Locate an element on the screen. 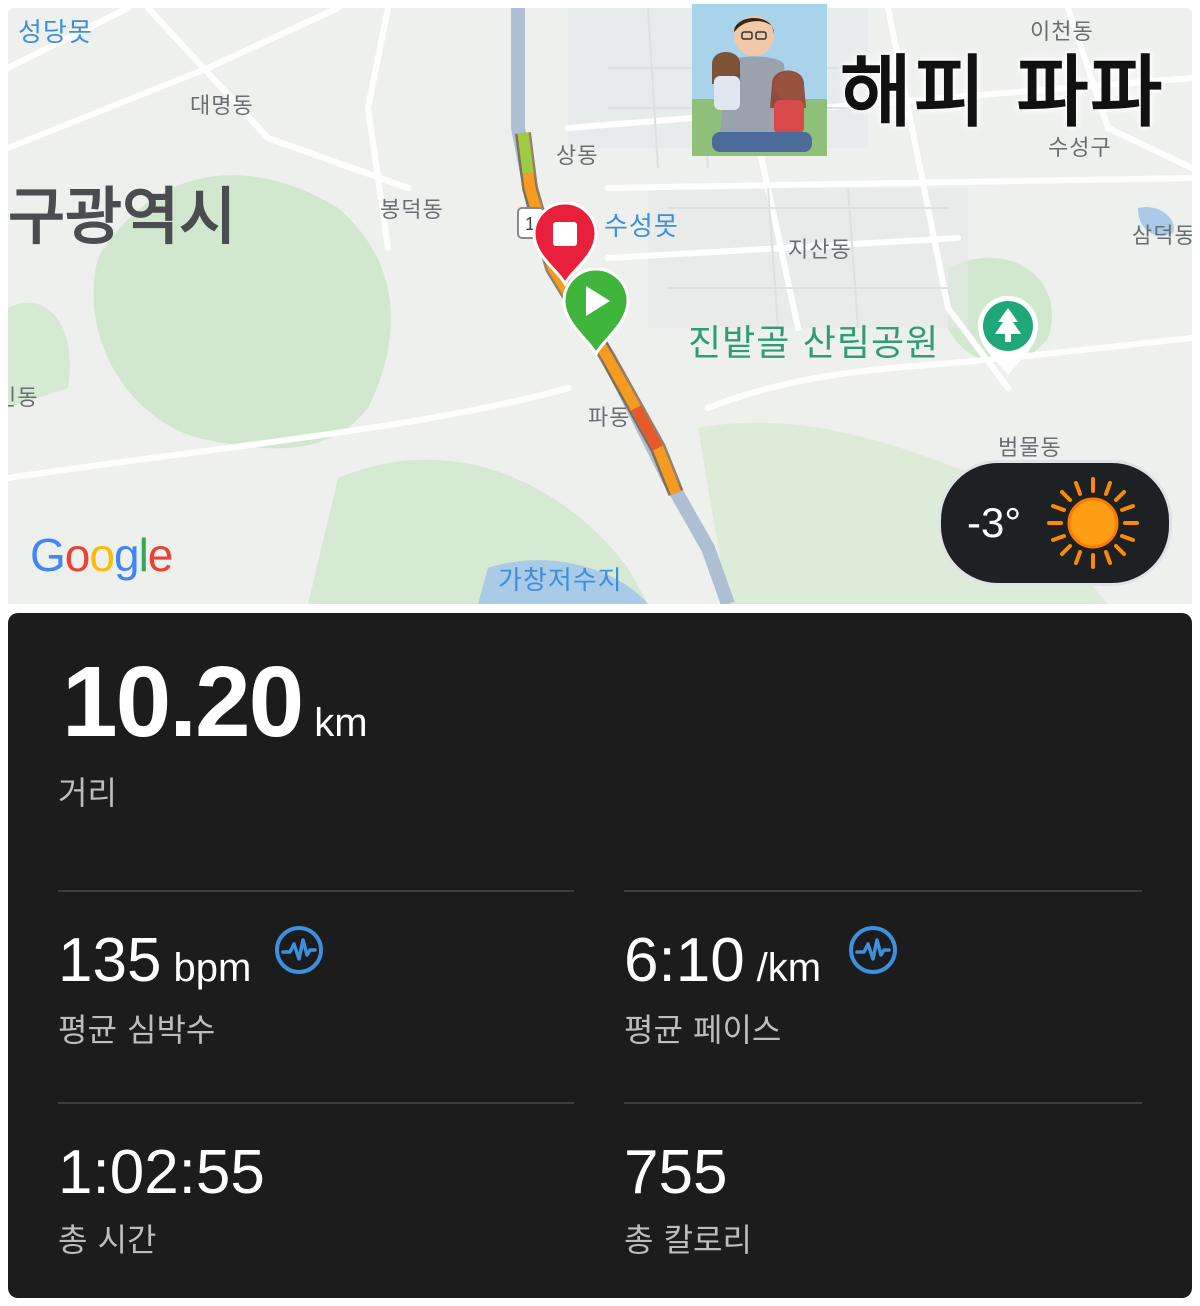 The width and height of the screenshot is (1200, 1306). google-letter: l is located at coordinates (143, 555).